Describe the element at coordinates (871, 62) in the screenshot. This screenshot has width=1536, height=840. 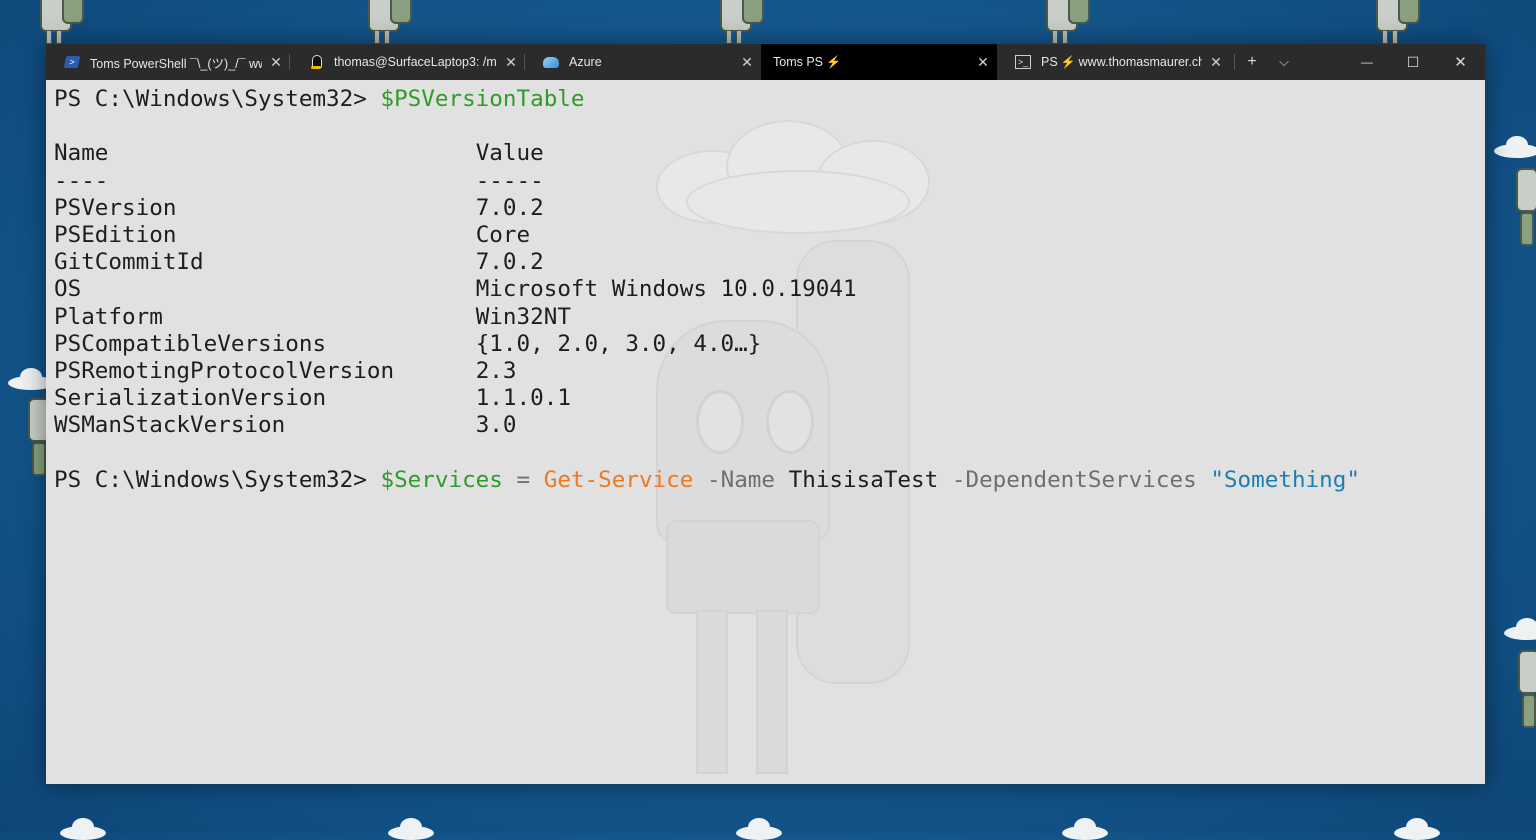
I see `tab-label: Toms PS ⚡` at that location.